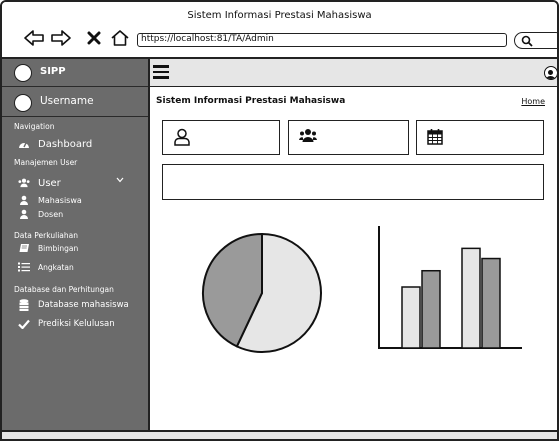  Describe the element at coordinates (348, 137) in the screenshot. I see `card-group` at that location.